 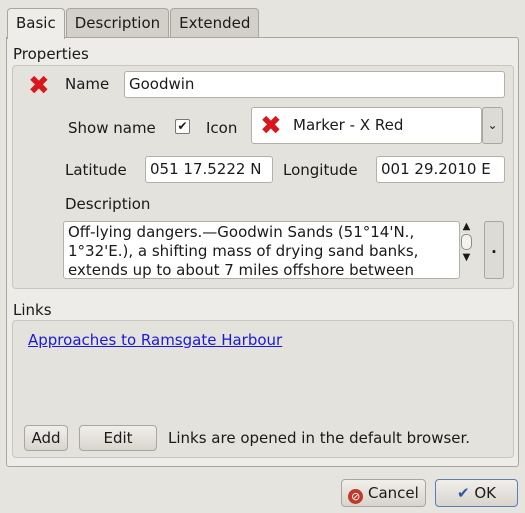 I want to click on cancel-label: Cancel, so click(x=393, y=493).